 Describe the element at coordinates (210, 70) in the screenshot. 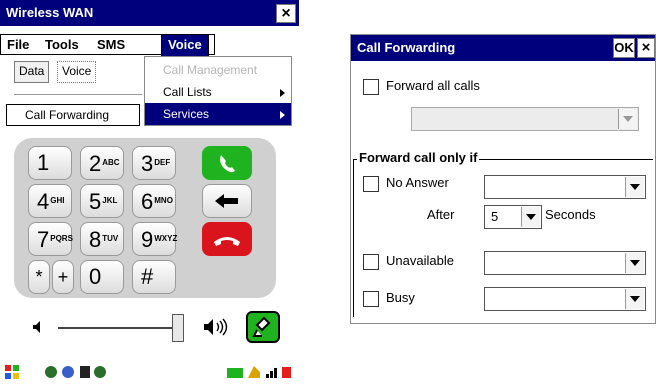

I see `menu-item-call-management: Call Management` at that location.